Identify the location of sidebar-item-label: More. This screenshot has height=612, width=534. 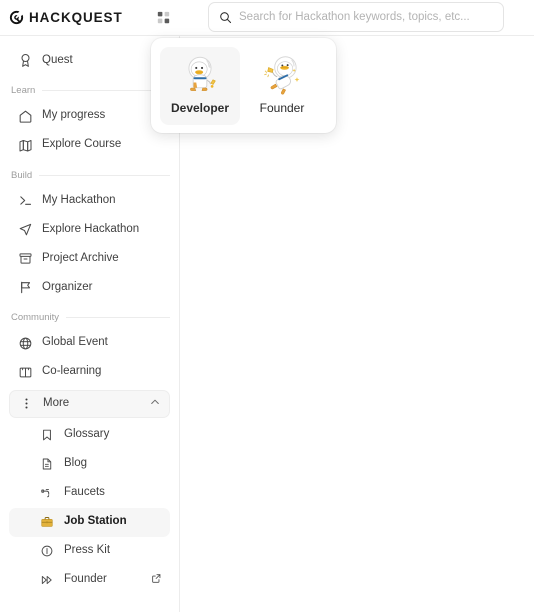
(56, 402).